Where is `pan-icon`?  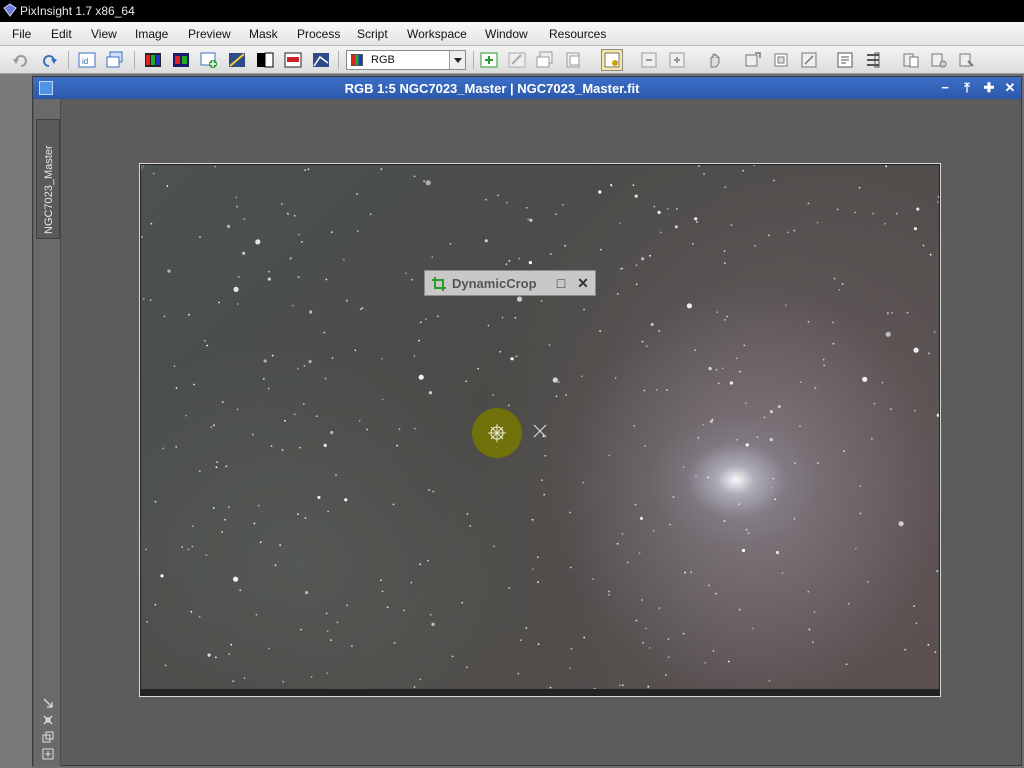 pan-icon is located at coordinates (715, 60).